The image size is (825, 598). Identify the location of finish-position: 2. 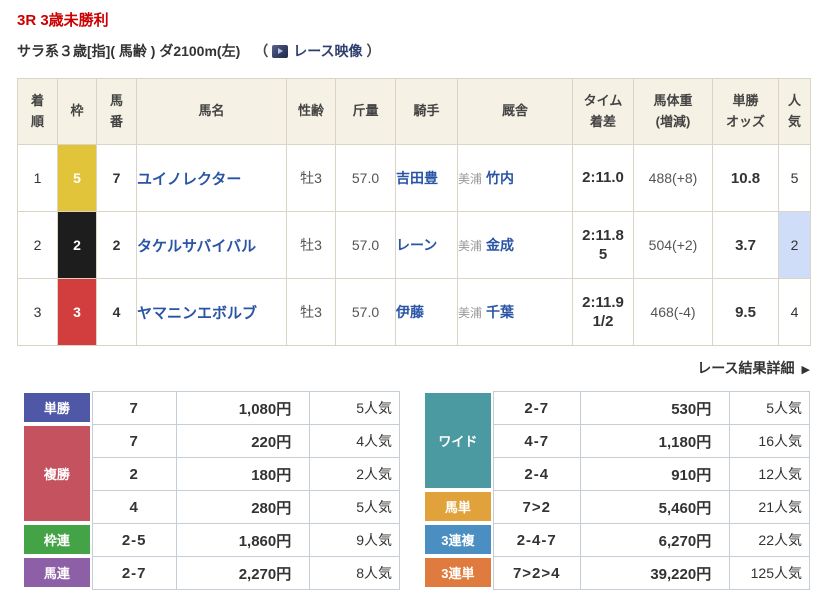
(37, 245).